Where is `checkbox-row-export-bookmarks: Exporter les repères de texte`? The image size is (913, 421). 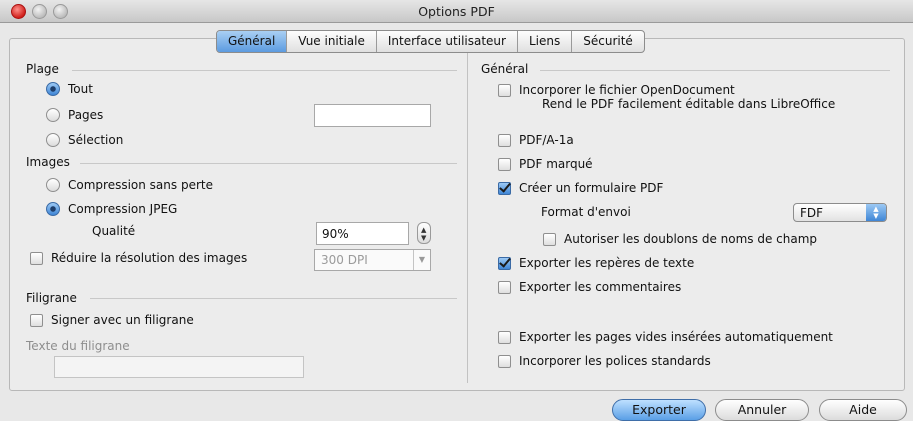
checkbox-row-export-bookmarks: Exporter les repères de texte is located at coordinates (596, 263).